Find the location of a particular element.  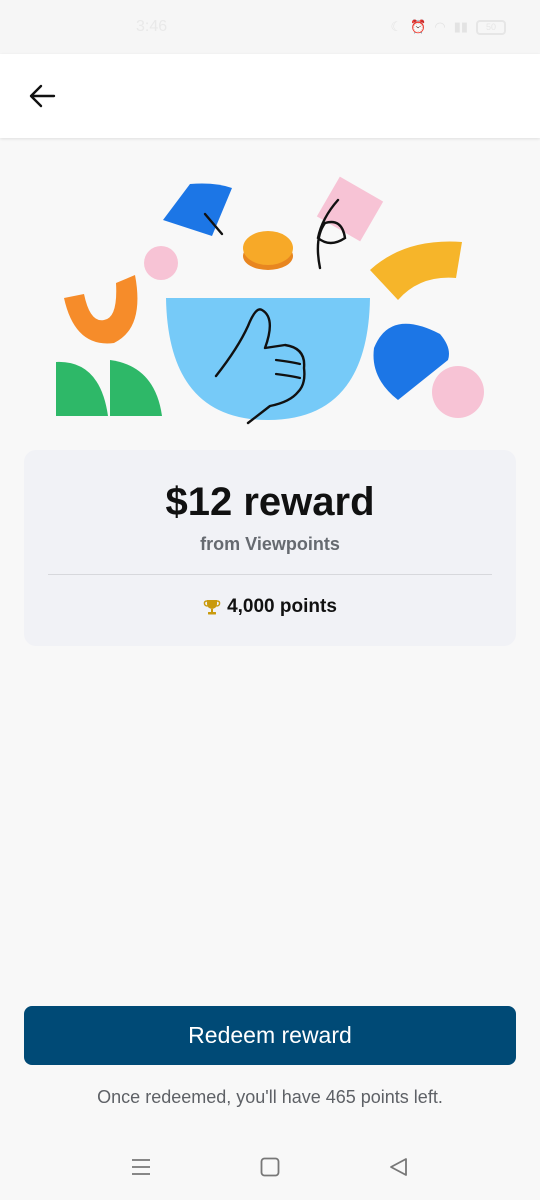

orange-u-shape is located at coordinates (101, 309).